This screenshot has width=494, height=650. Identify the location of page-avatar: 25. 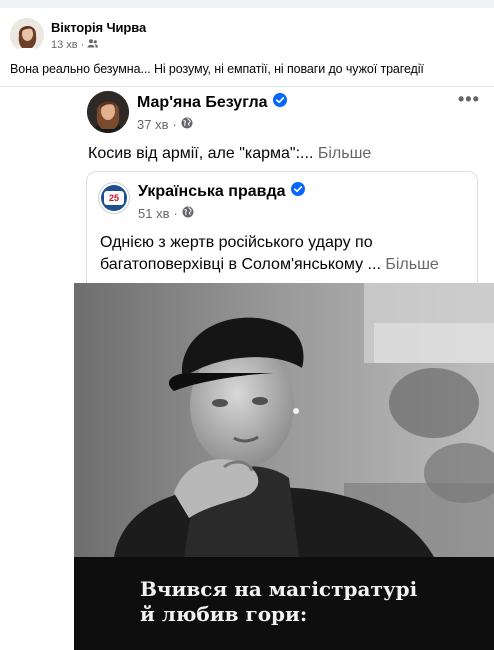
(114, 198).